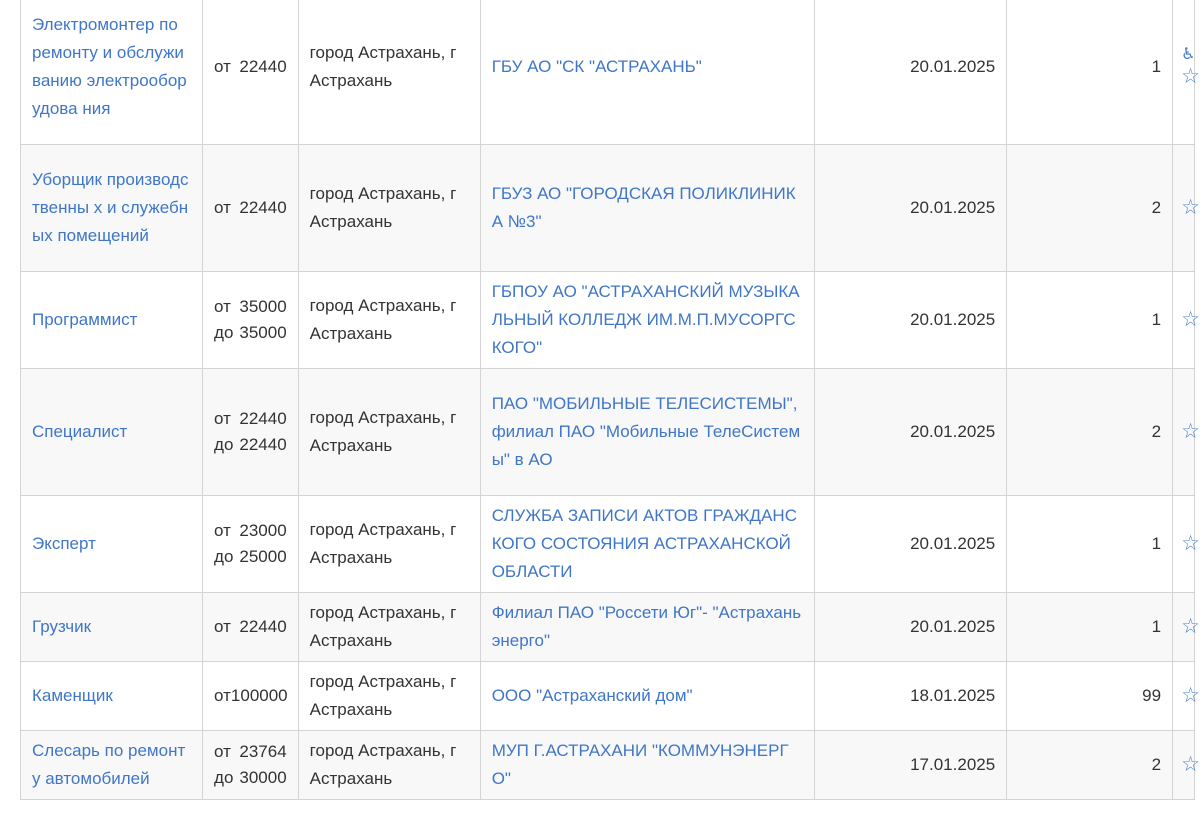  Describe the element at coordinates (263, 751) in the screenshot. I see `salary-from-value: 23764` at that location.